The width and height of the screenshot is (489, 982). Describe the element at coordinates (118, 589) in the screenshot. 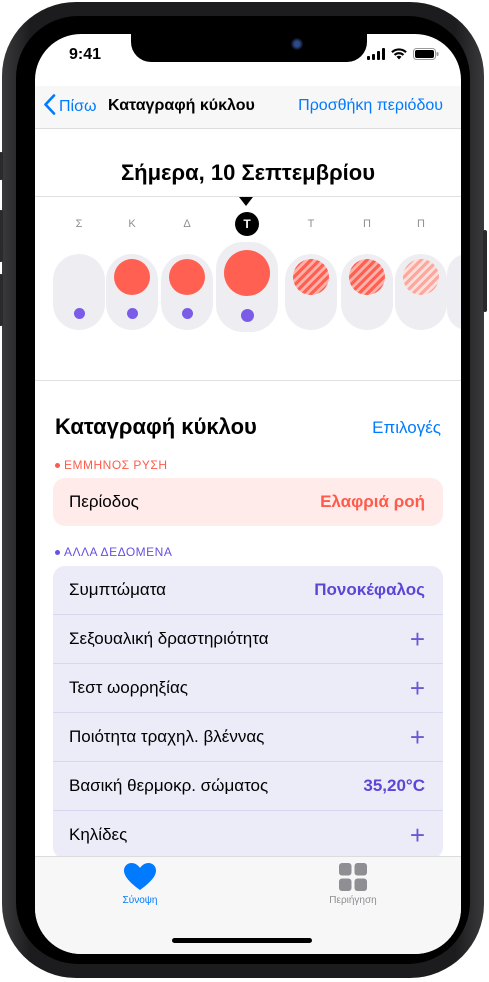

I see `symptoms-label: Συμπτώματα` at that location.